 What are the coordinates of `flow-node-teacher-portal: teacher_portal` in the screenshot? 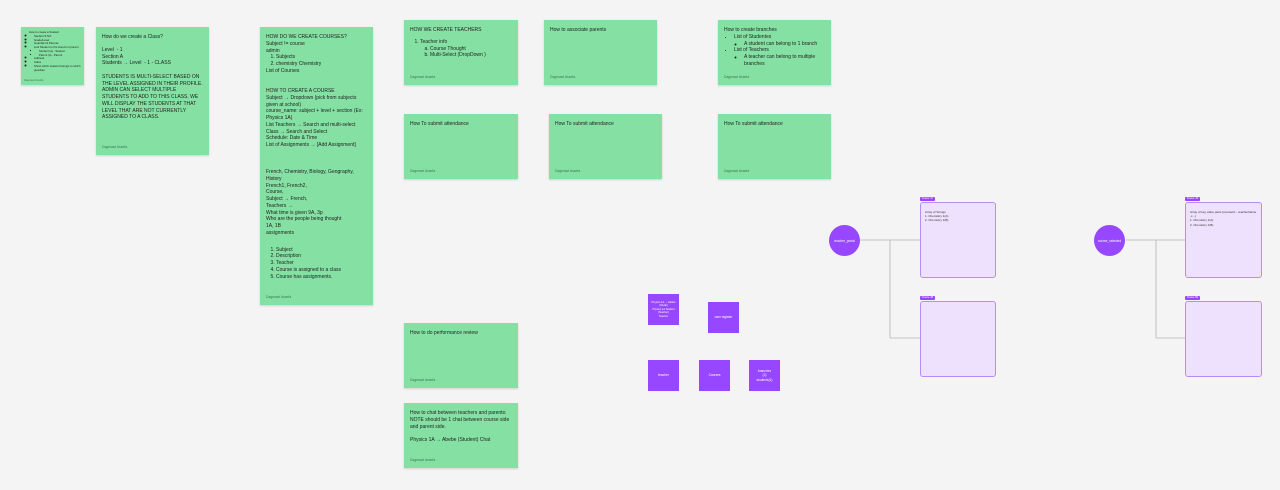 It's located at (844, 240).